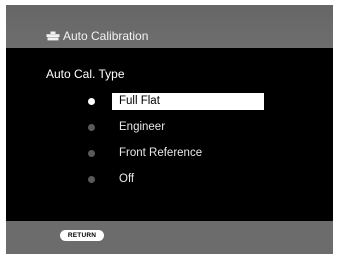 The width and height of the screenshot is (339, 259). I want to click on option-label: Front Reference, so click(161, 153).